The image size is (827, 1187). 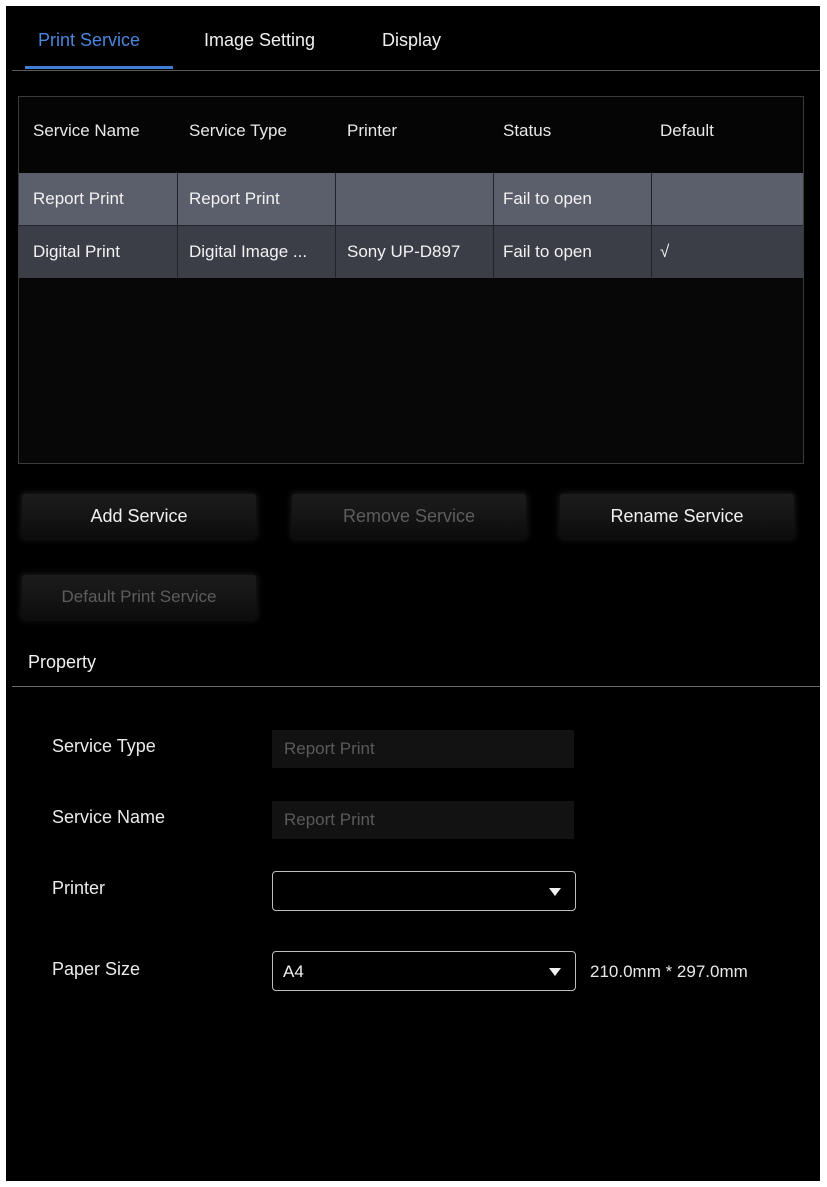 What do you see at coordinates (139, 597) in the screenshot?
I see `default-print-service-button: Default Print Service` at bounding box center [139, 597].